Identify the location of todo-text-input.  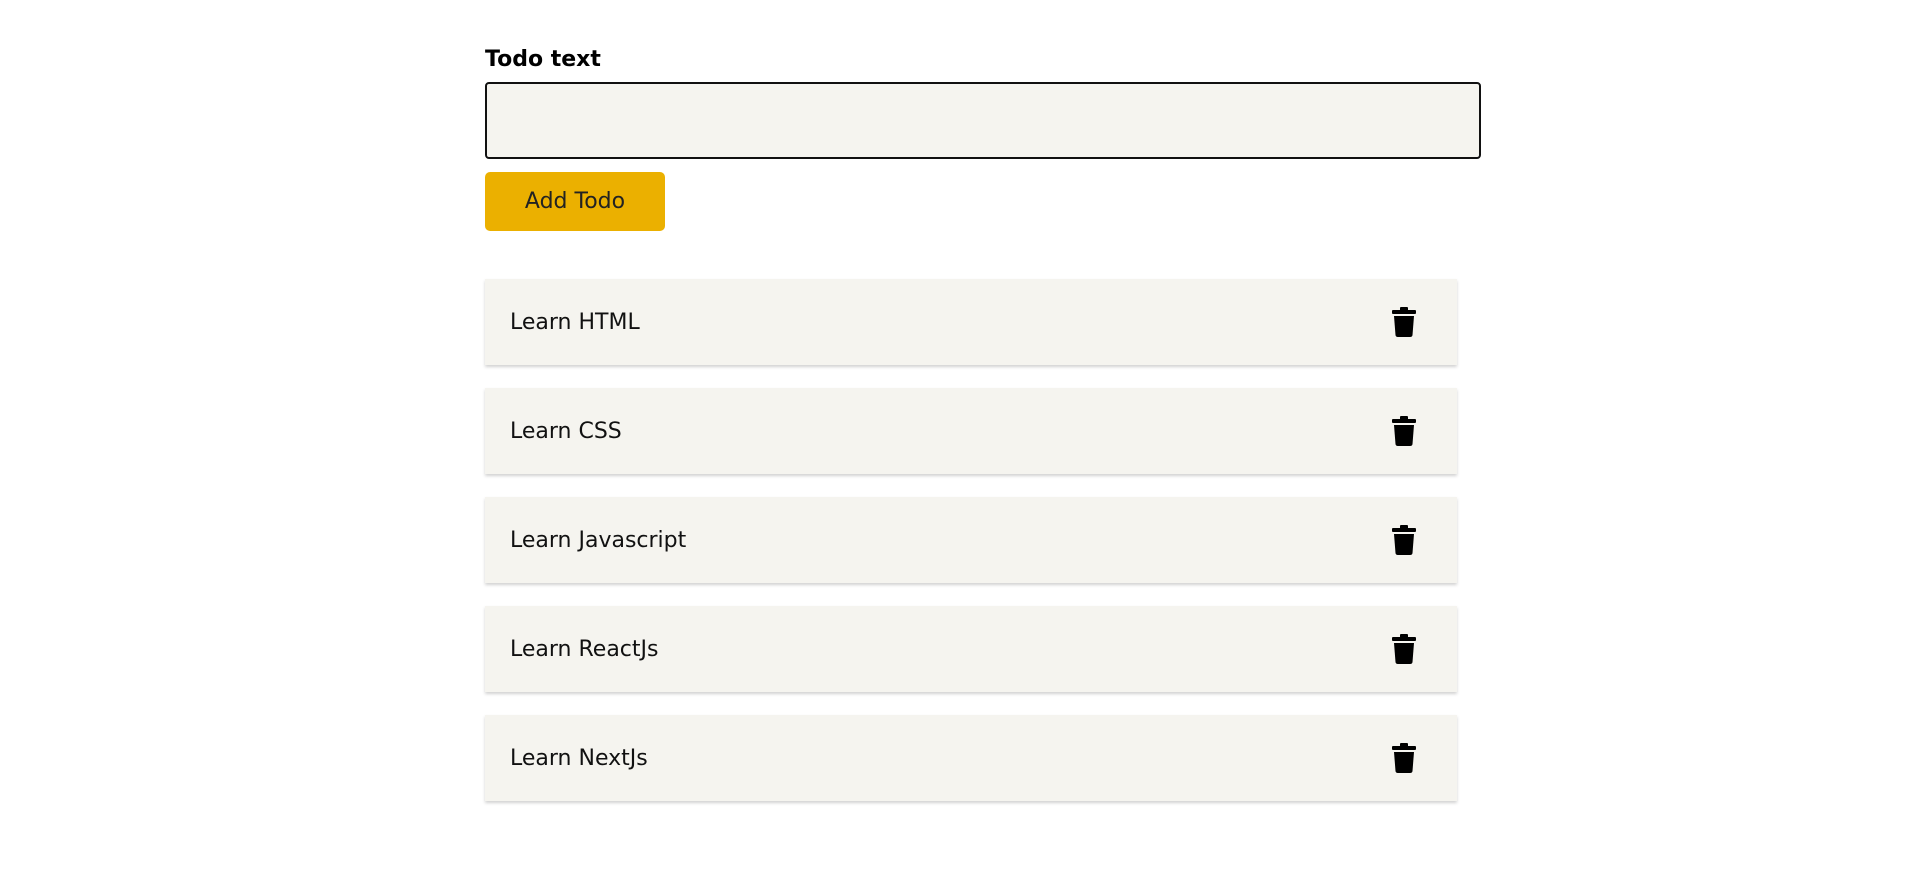
(983, 120).